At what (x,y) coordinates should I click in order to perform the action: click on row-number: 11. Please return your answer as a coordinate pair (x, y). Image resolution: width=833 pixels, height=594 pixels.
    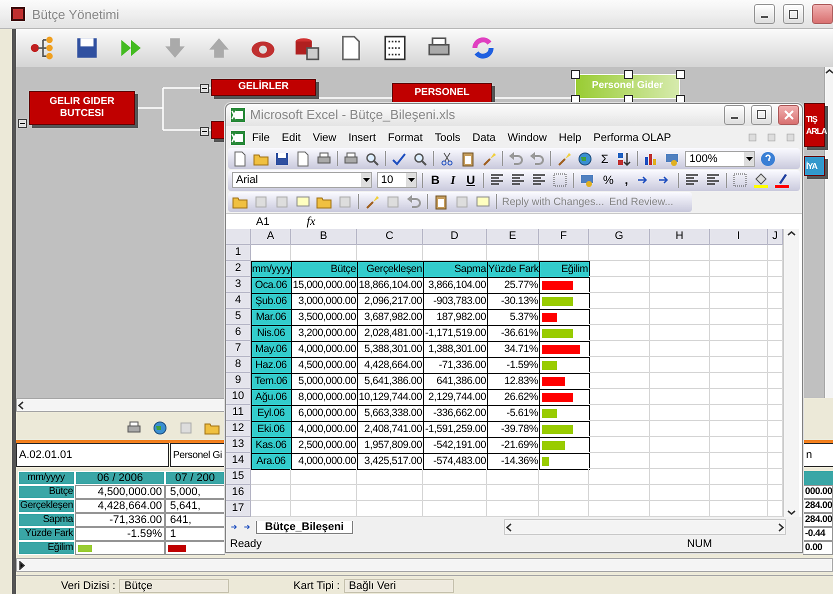
    Looking at the image, I should click on (238, 413).